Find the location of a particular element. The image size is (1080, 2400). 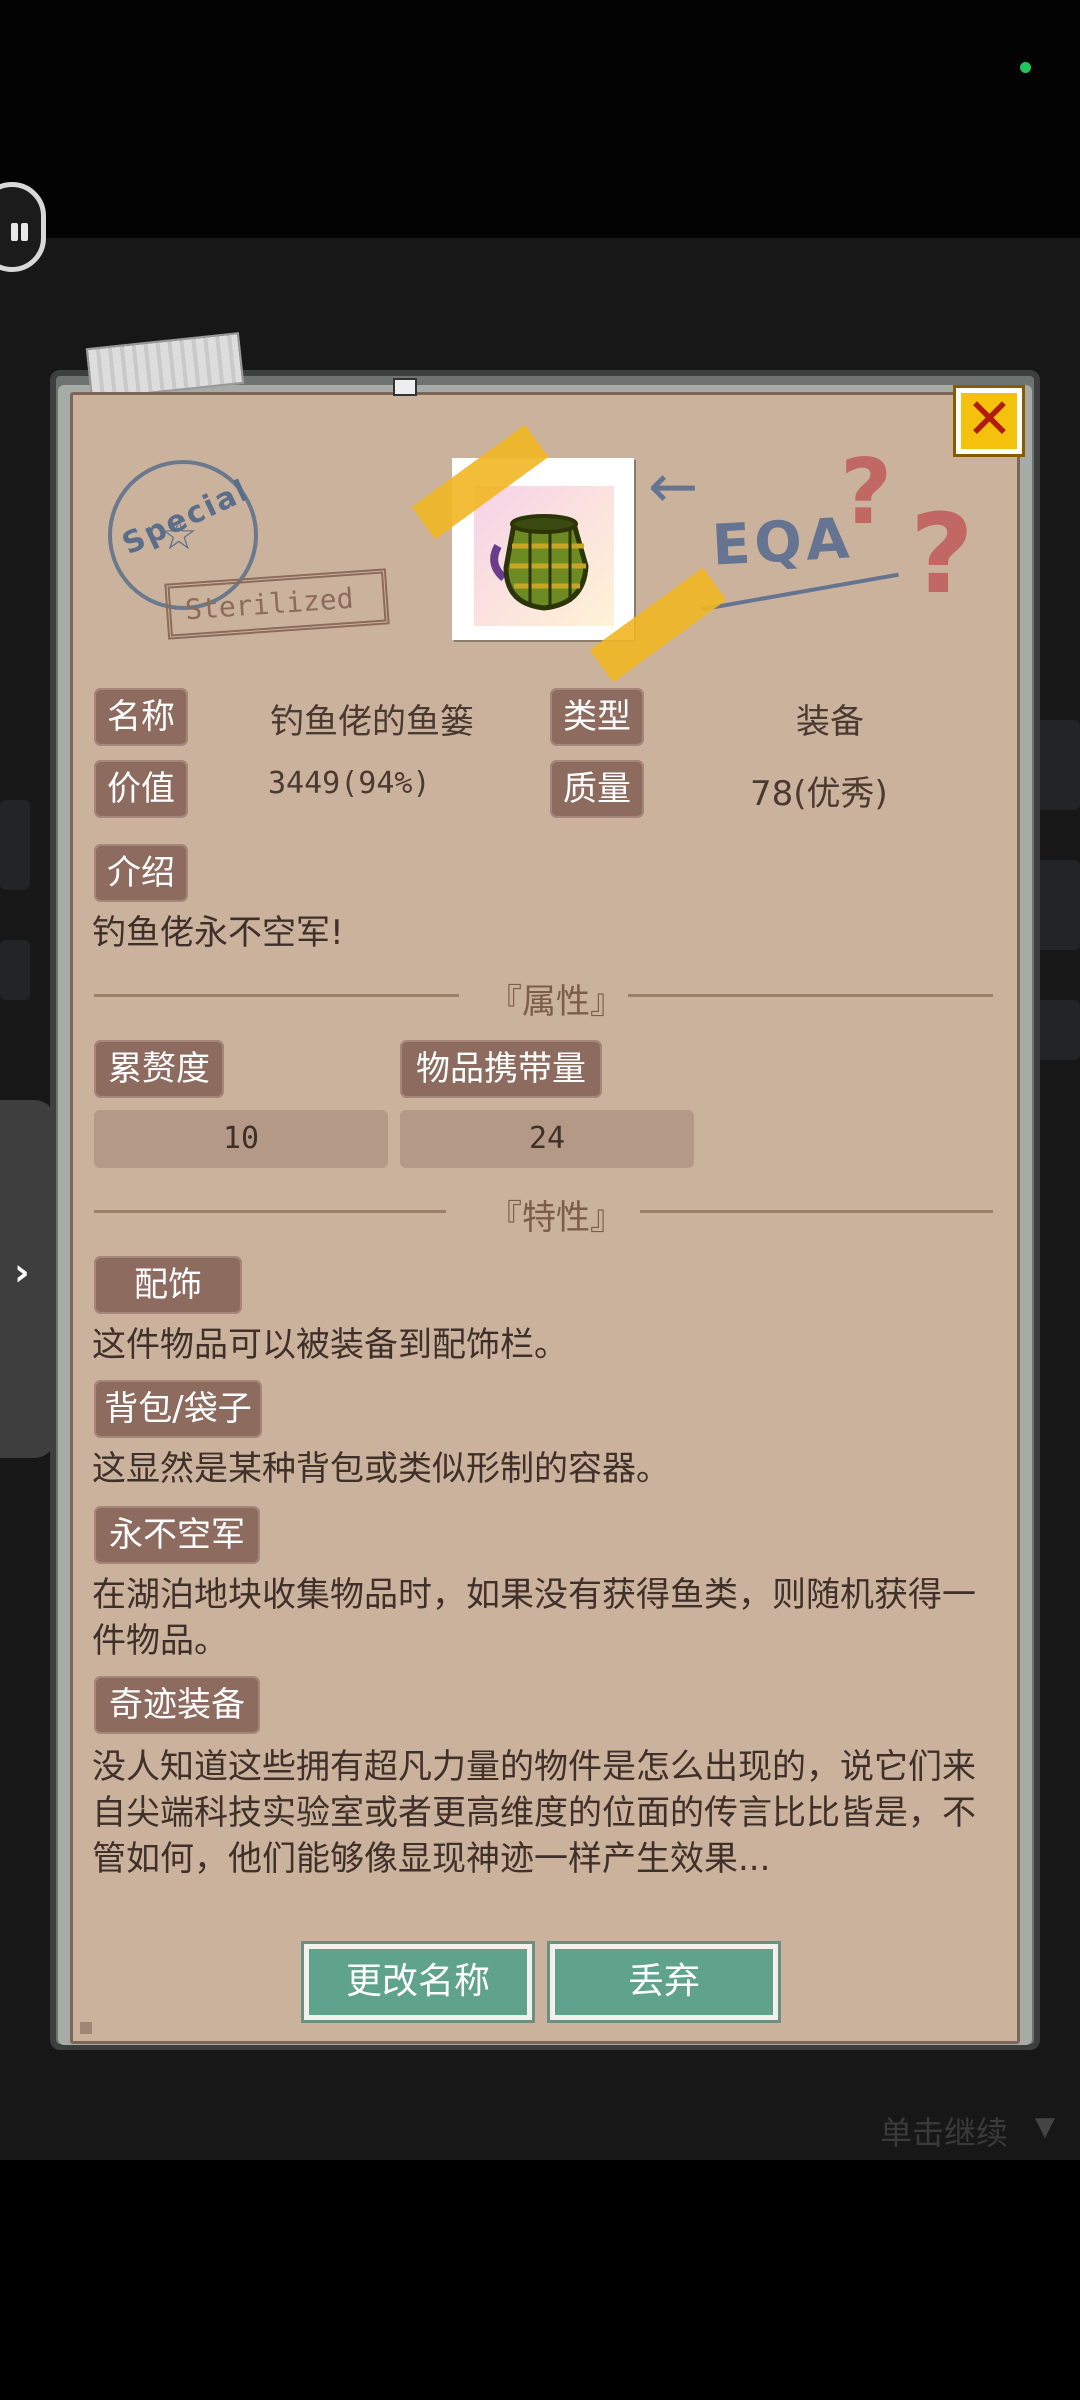

trait-text: 这显然是某种背包或类似形制的容器。 is located at coordinates (381, 1469).